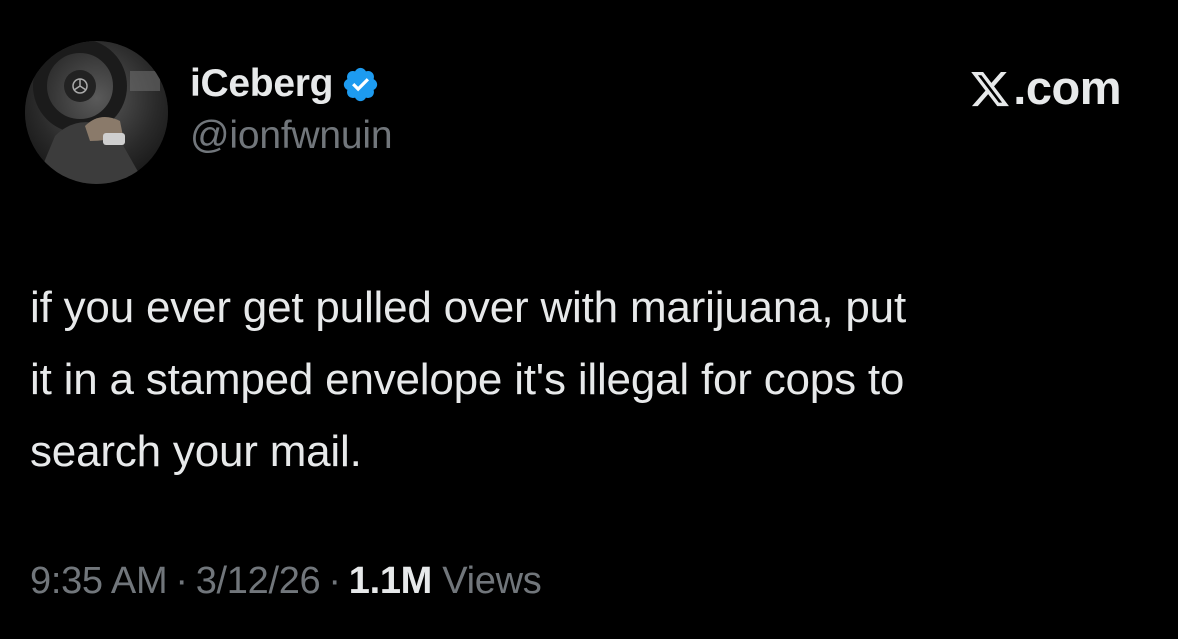 This screenshot has height=639, width=1178. I want to click on tweet-meta: 9:35 AM · 3/12/26 · 1.1M Views, so click(286, 581).